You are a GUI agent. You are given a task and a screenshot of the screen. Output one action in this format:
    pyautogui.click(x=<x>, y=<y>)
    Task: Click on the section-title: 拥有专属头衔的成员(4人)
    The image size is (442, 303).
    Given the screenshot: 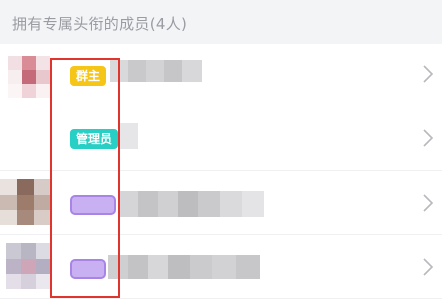 What is the action you would take?
    pyautogui.click(x=100, y=24)
    